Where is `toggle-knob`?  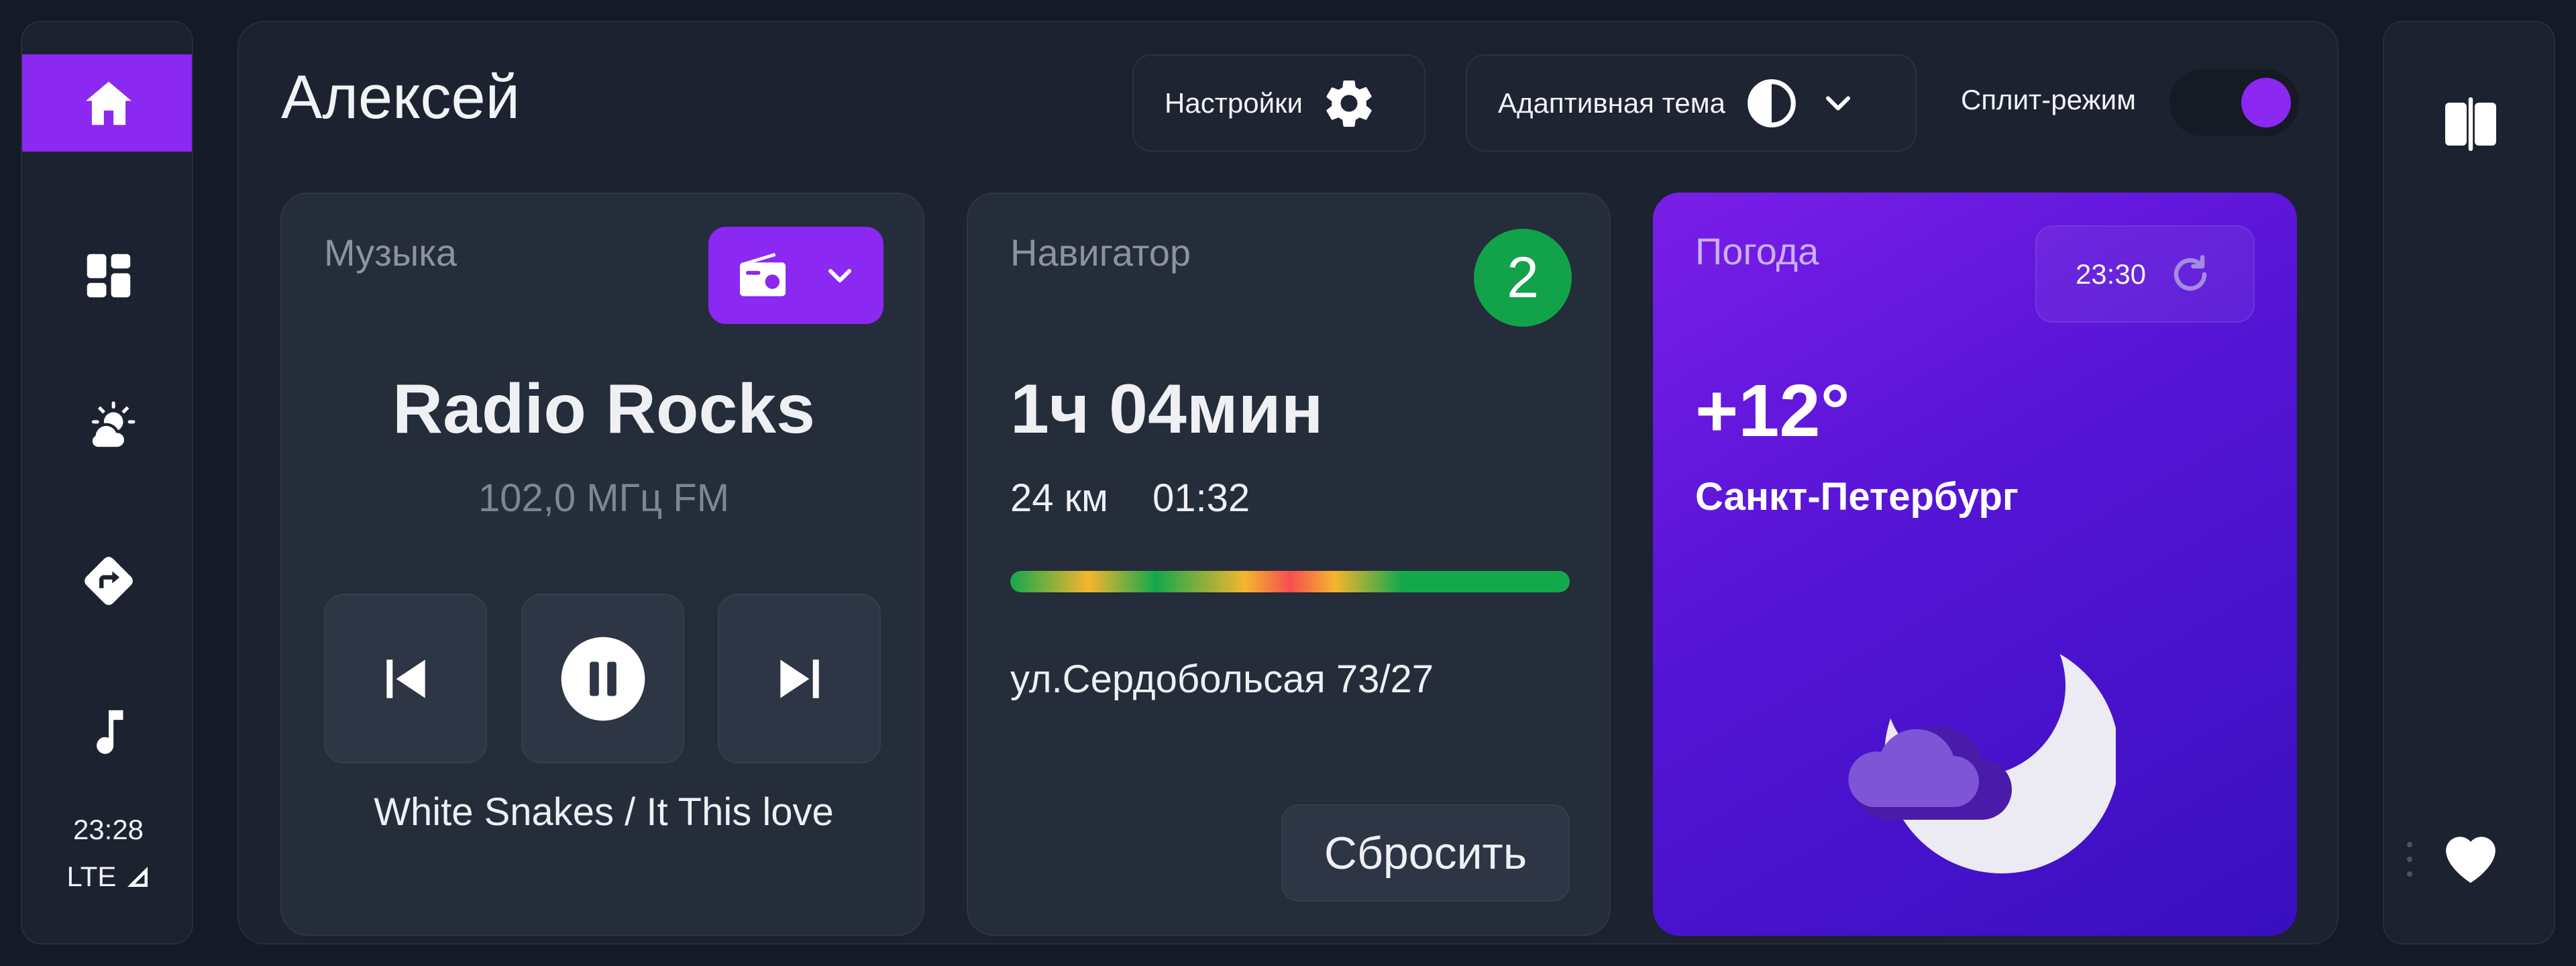 toggle-knob is located at coordinates (2266, 102).